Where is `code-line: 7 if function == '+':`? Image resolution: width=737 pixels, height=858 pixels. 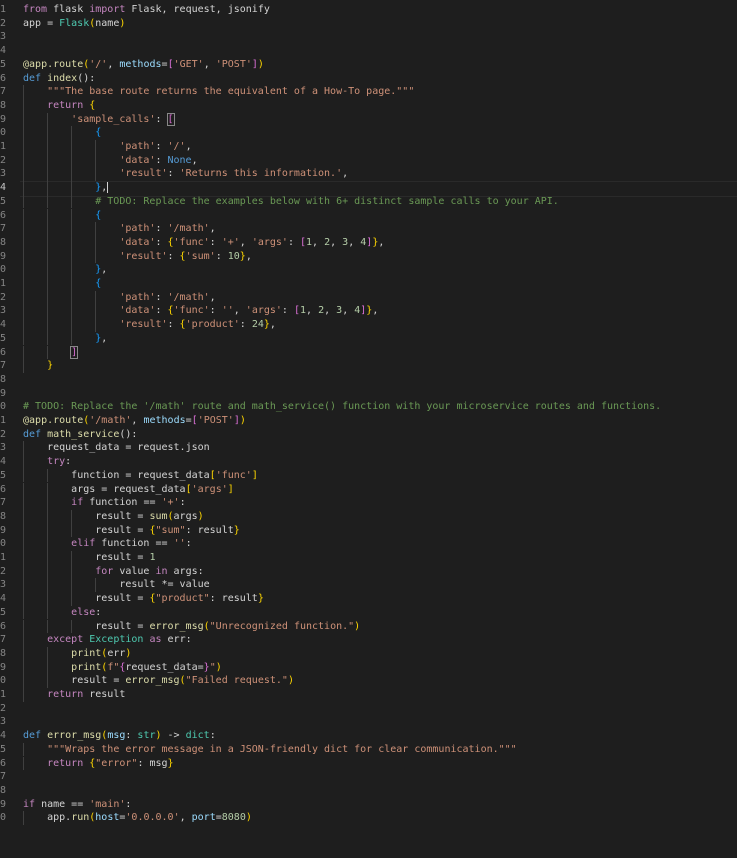
code-line: 7 if function == '+': is located at coordinates (368, 503).